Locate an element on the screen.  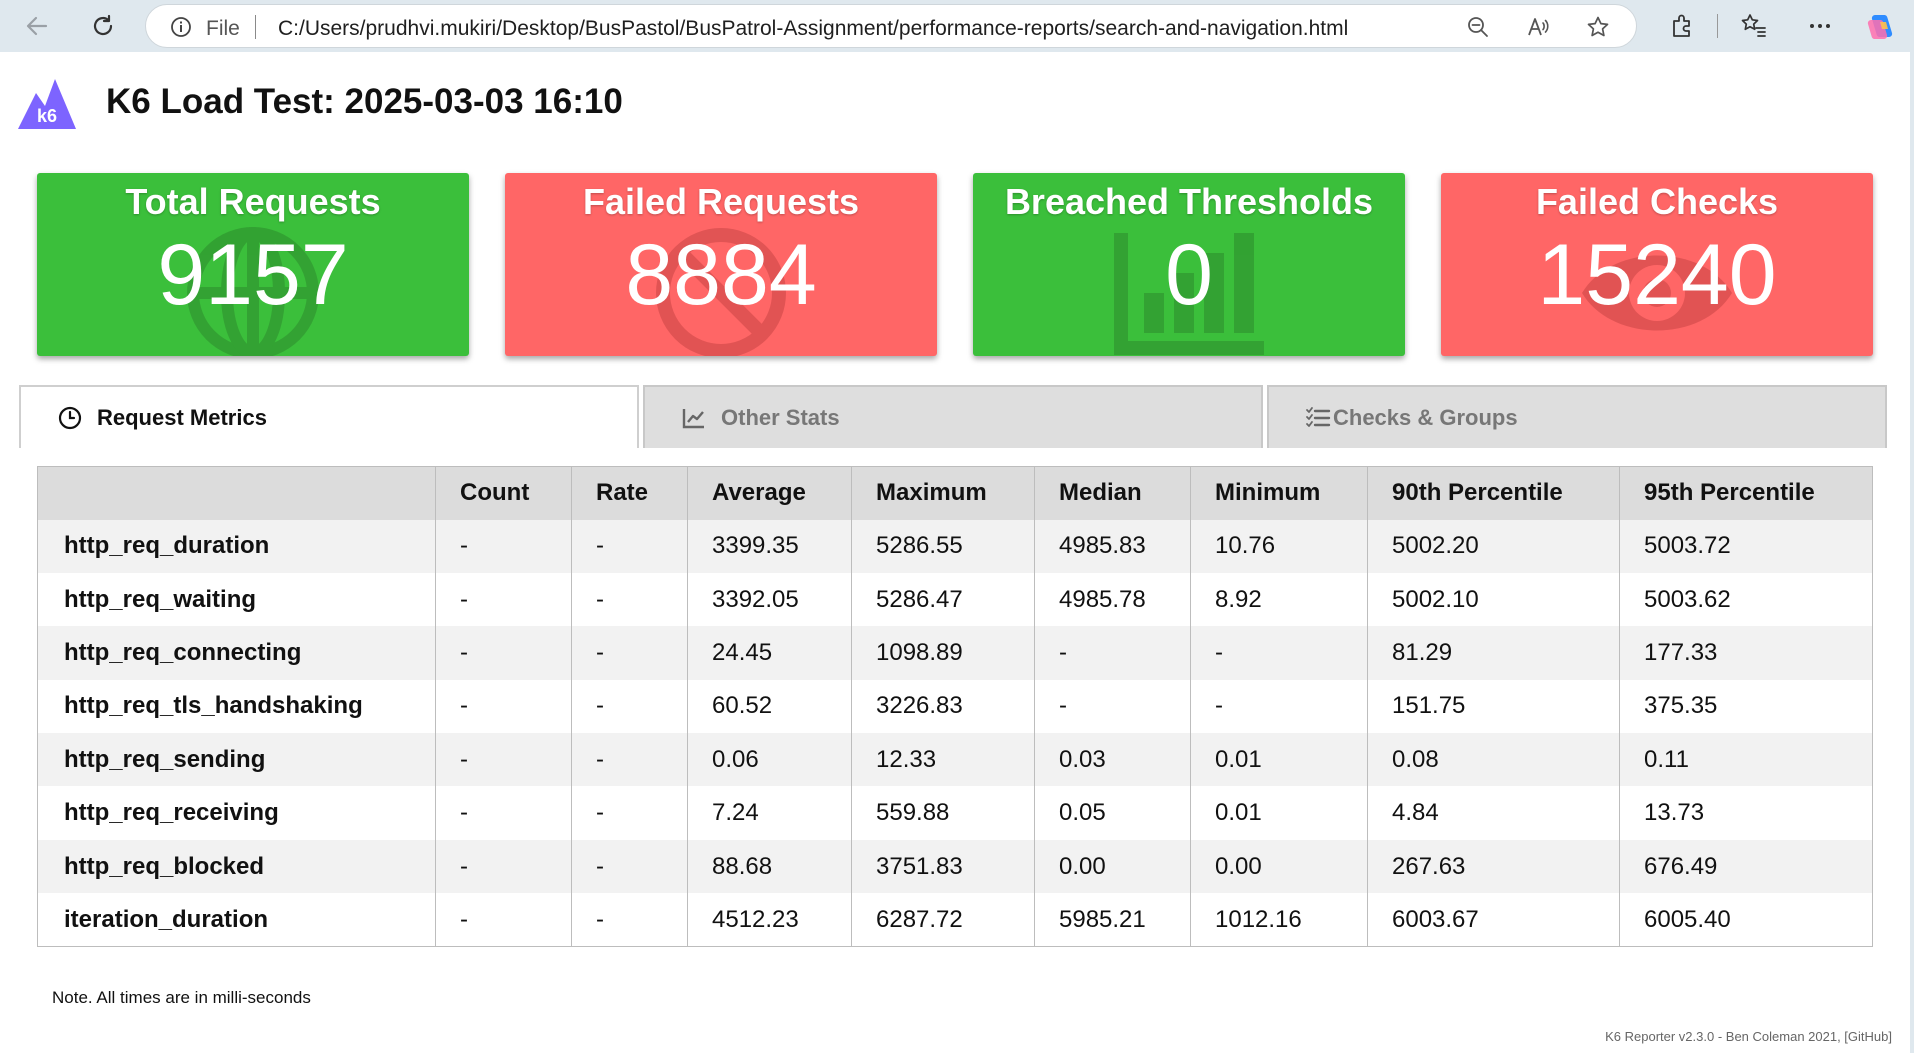
metric-value-cell: 5985.21 is located at coordinates (1112, 920).